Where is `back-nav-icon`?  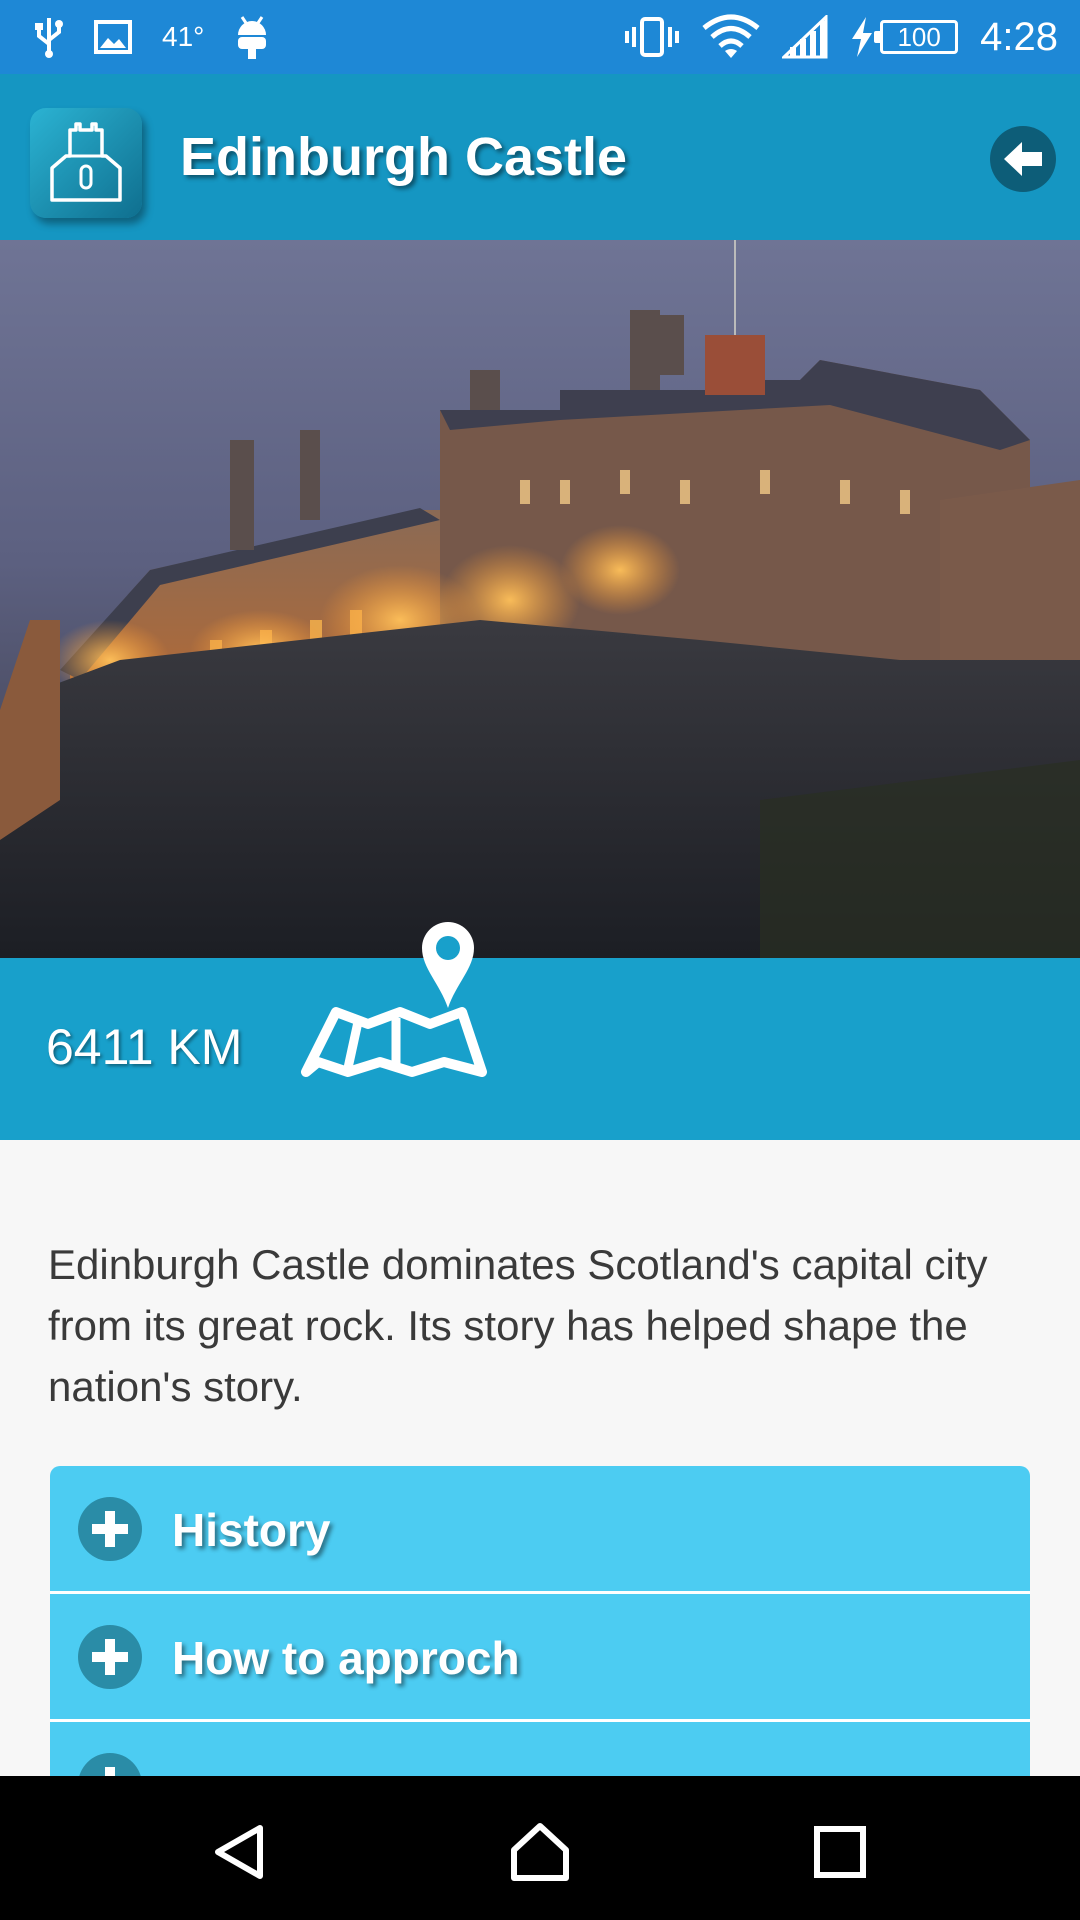
back-nav-icon is located at coordinates (239, 1852).